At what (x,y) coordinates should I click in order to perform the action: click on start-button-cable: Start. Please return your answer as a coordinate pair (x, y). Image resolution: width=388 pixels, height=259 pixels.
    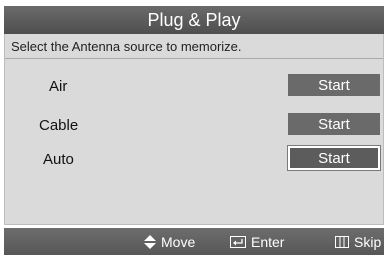
    Looking at the image, I should click on (334, 124).